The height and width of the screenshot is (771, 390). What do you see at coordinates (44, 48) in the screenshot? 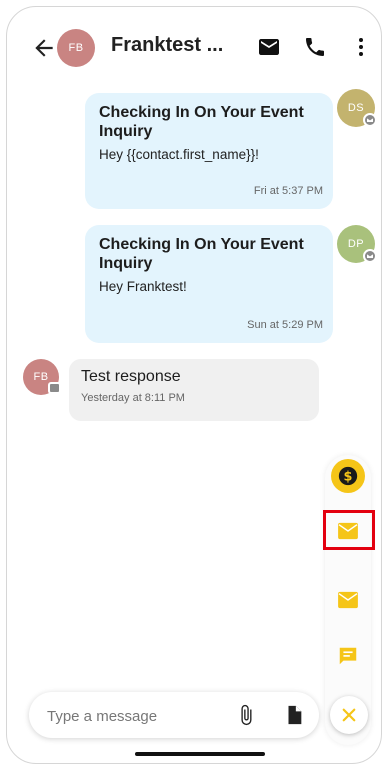
I see `back-arrow-icon` at bounding box center [44, 48].